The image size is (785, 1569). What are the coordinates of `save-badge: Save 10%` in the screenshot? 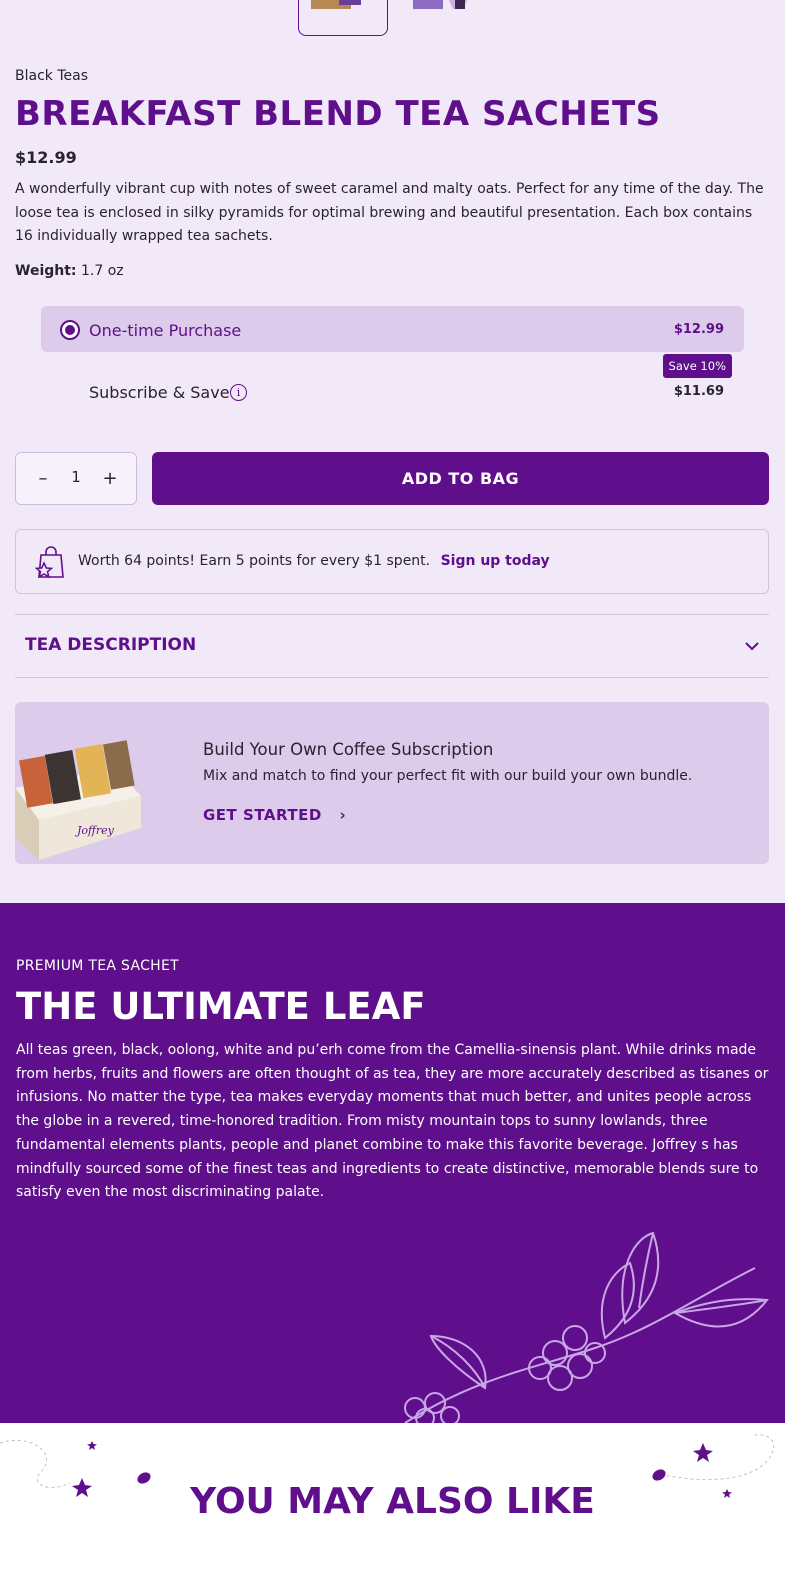 It's located at (697, 366).